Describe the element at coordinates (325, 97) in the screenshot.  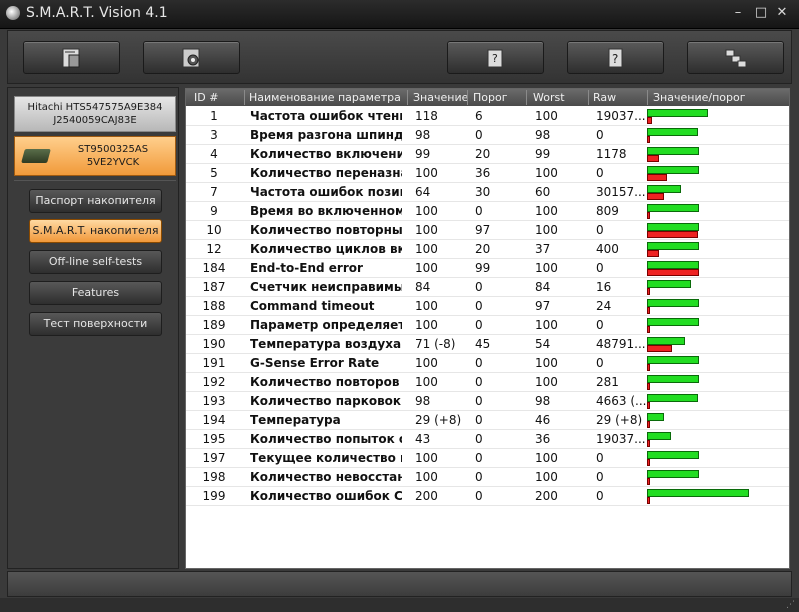
I see `col-name: Наименование параметра` at that location.